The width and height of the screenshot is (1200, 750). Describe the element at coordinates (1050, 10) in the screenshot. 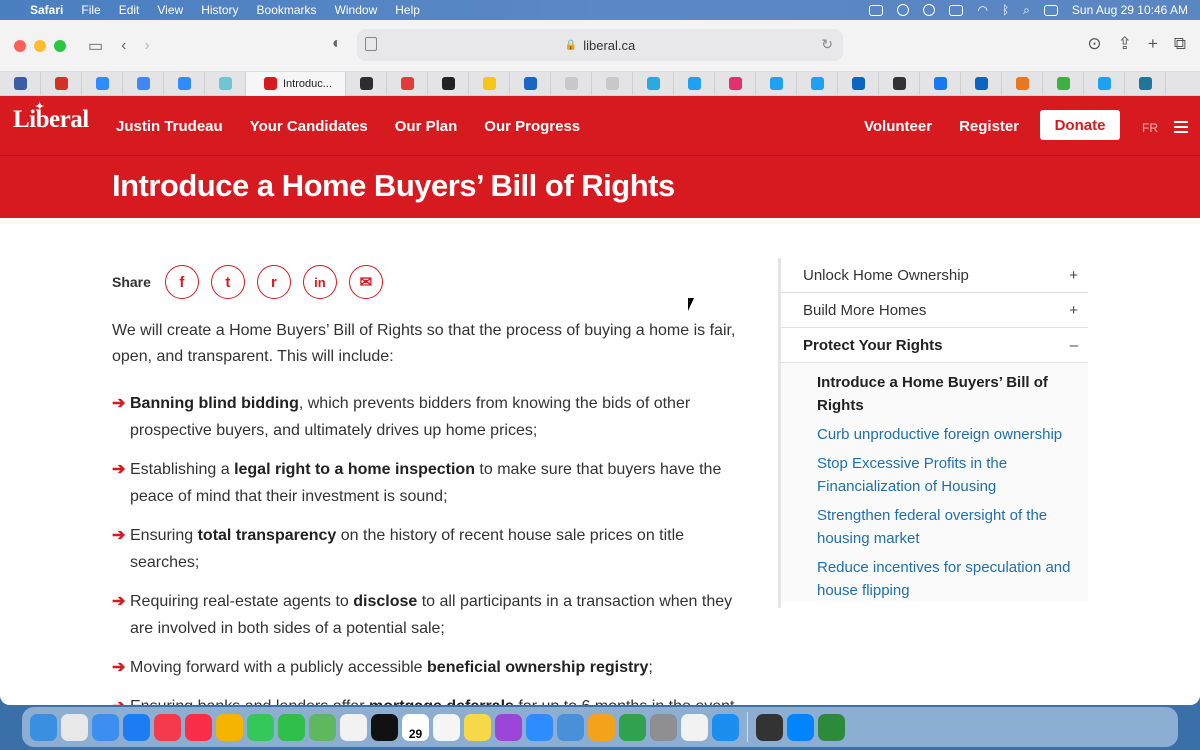

I see `control-center-icon` at that location.